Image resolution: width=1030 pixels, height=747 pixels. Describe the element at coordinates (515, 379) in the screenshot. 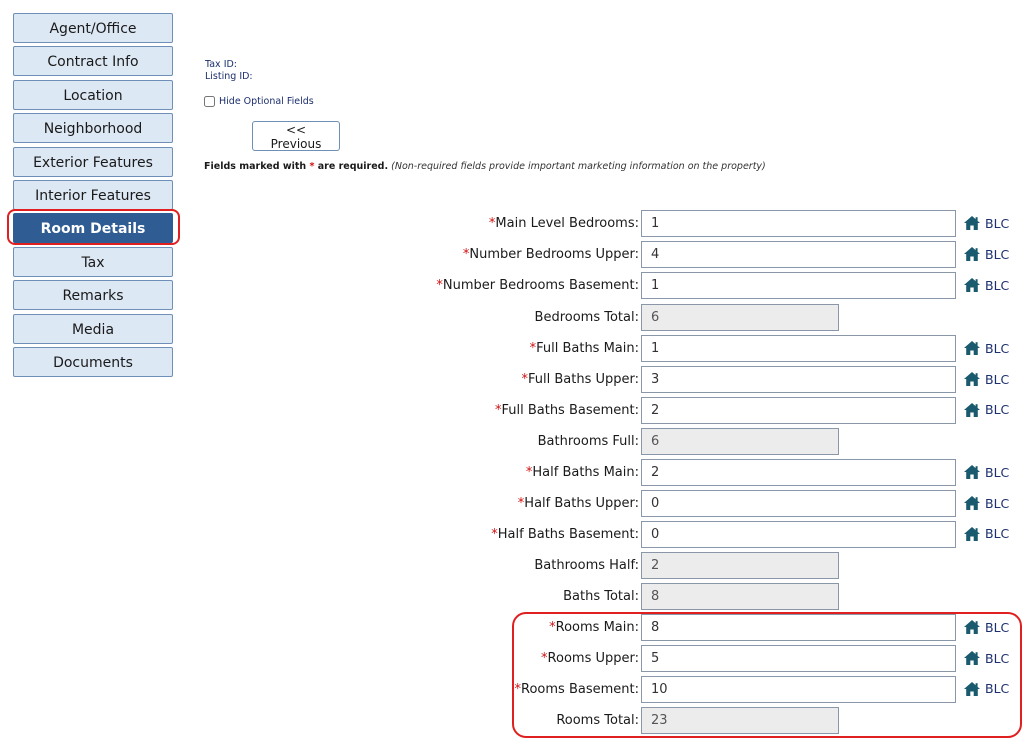

I see `field-row-full-baths-upper: *Full Baths Upper: 3 BLC` at that location.